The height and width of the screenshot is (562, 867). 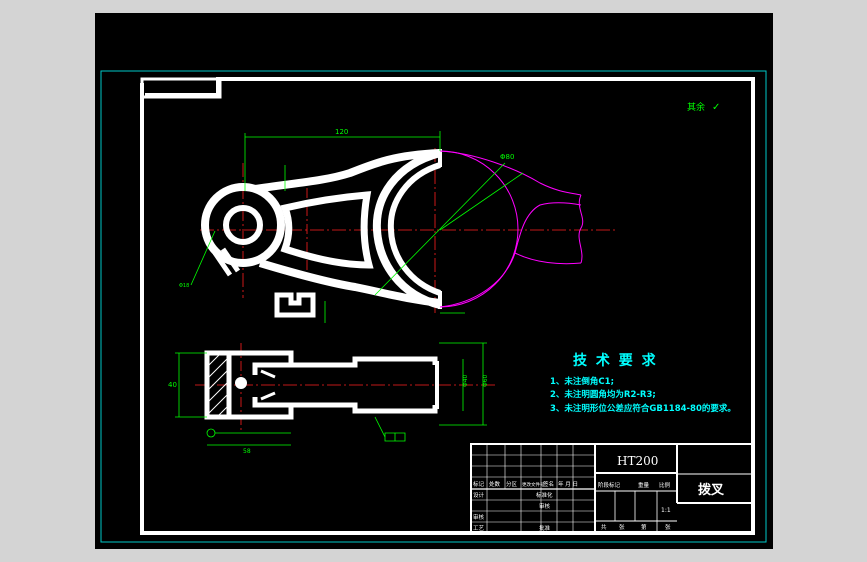 What do you see at coordinates (184, 286) in the screenshot?
I see `dim-hub-label: Φ18` at bounding box center [184, 286].